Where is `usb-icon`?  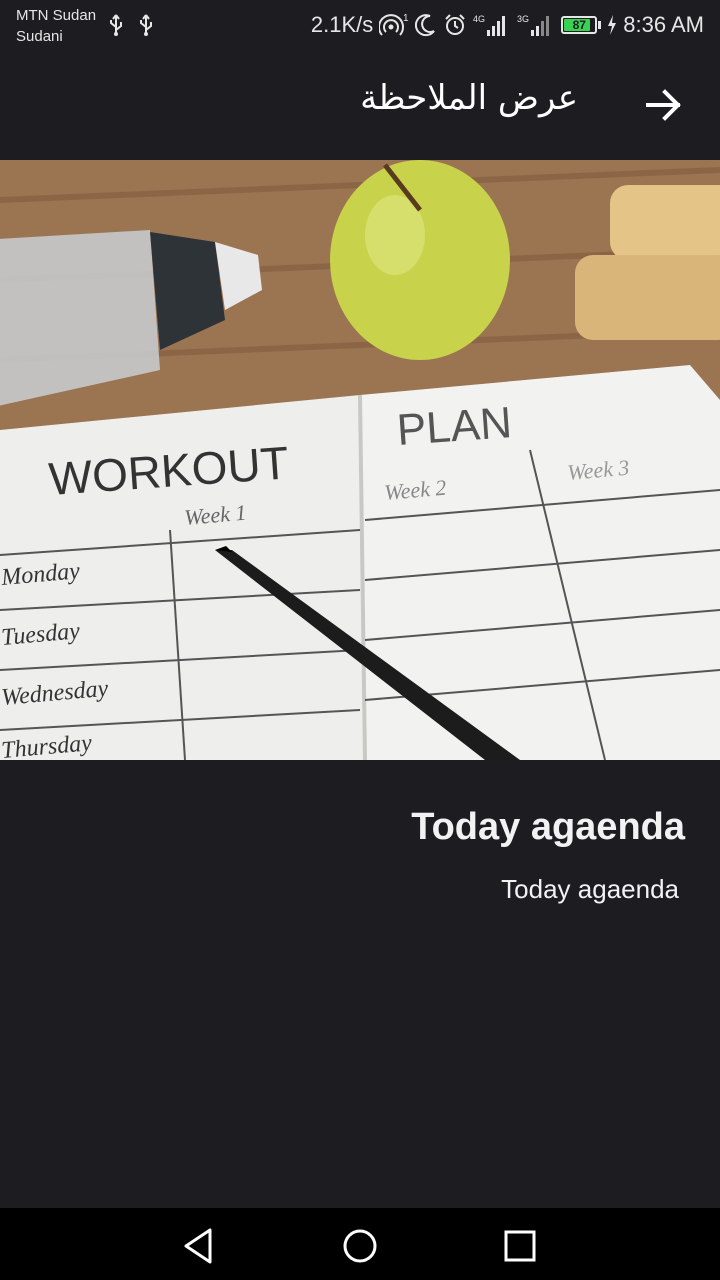 usb-icon is located at coordinates (116, 25).